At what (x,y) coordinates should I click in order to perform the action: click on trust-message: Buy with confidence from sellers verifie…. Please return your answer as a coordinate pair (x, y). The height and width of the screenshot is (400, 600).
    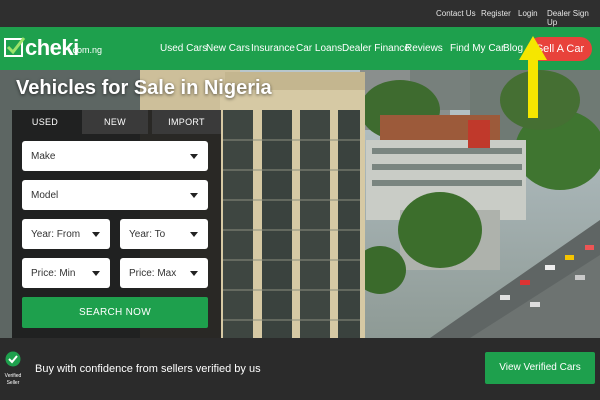
    Looking at the image, I should click on (148, 369).